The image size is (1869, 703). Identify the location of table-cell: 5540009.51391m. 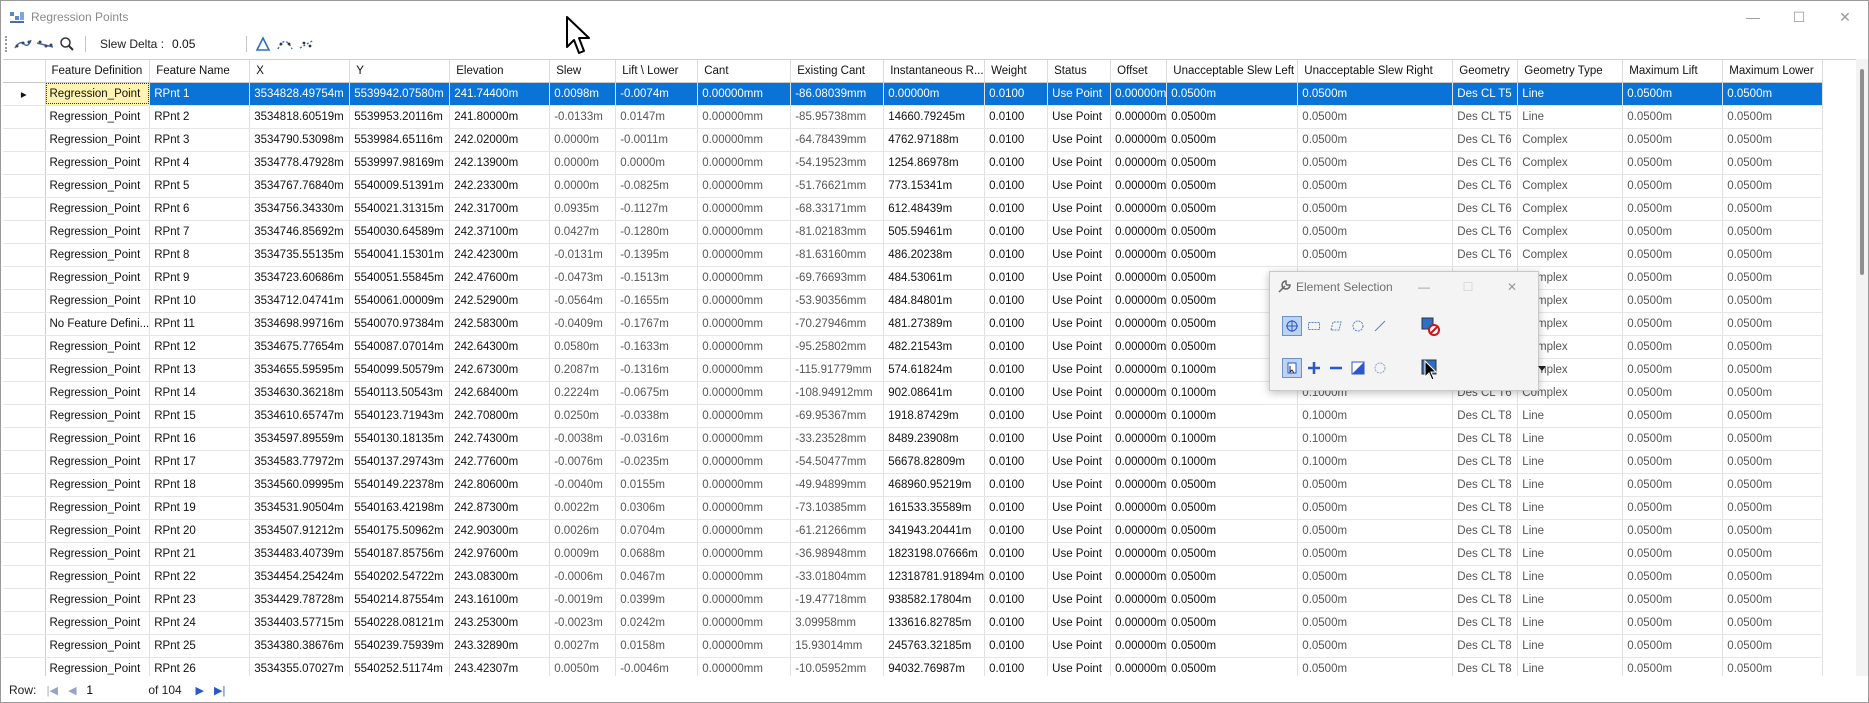
(400, 186).